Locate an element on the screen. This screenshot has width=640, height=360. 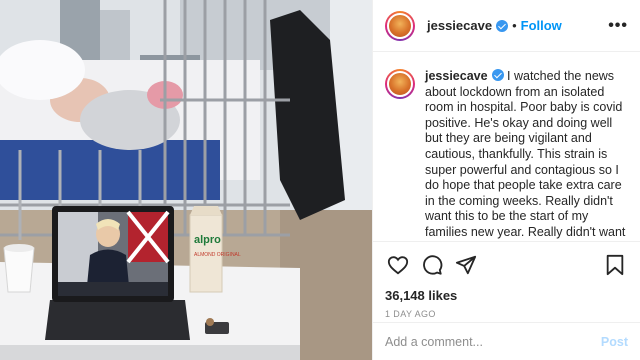
post-comment-button: Post is located at coordinates (614, 342).